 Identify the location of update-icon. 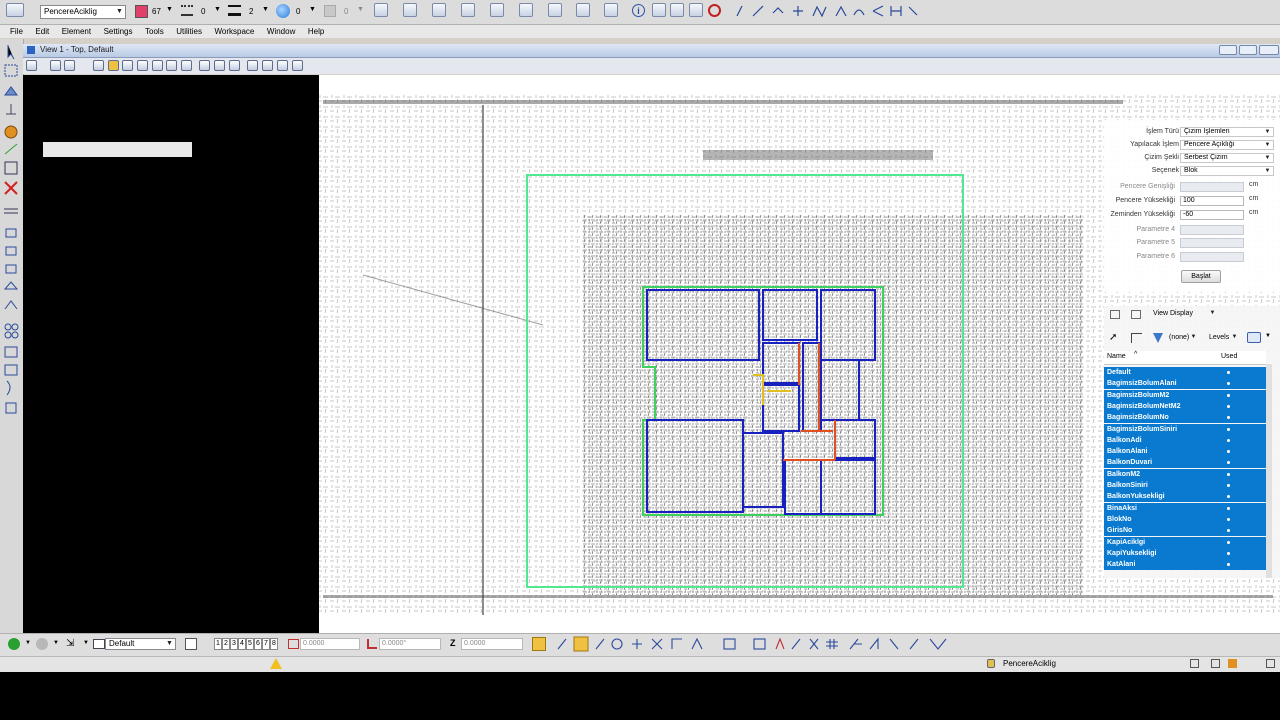
(98, 65).